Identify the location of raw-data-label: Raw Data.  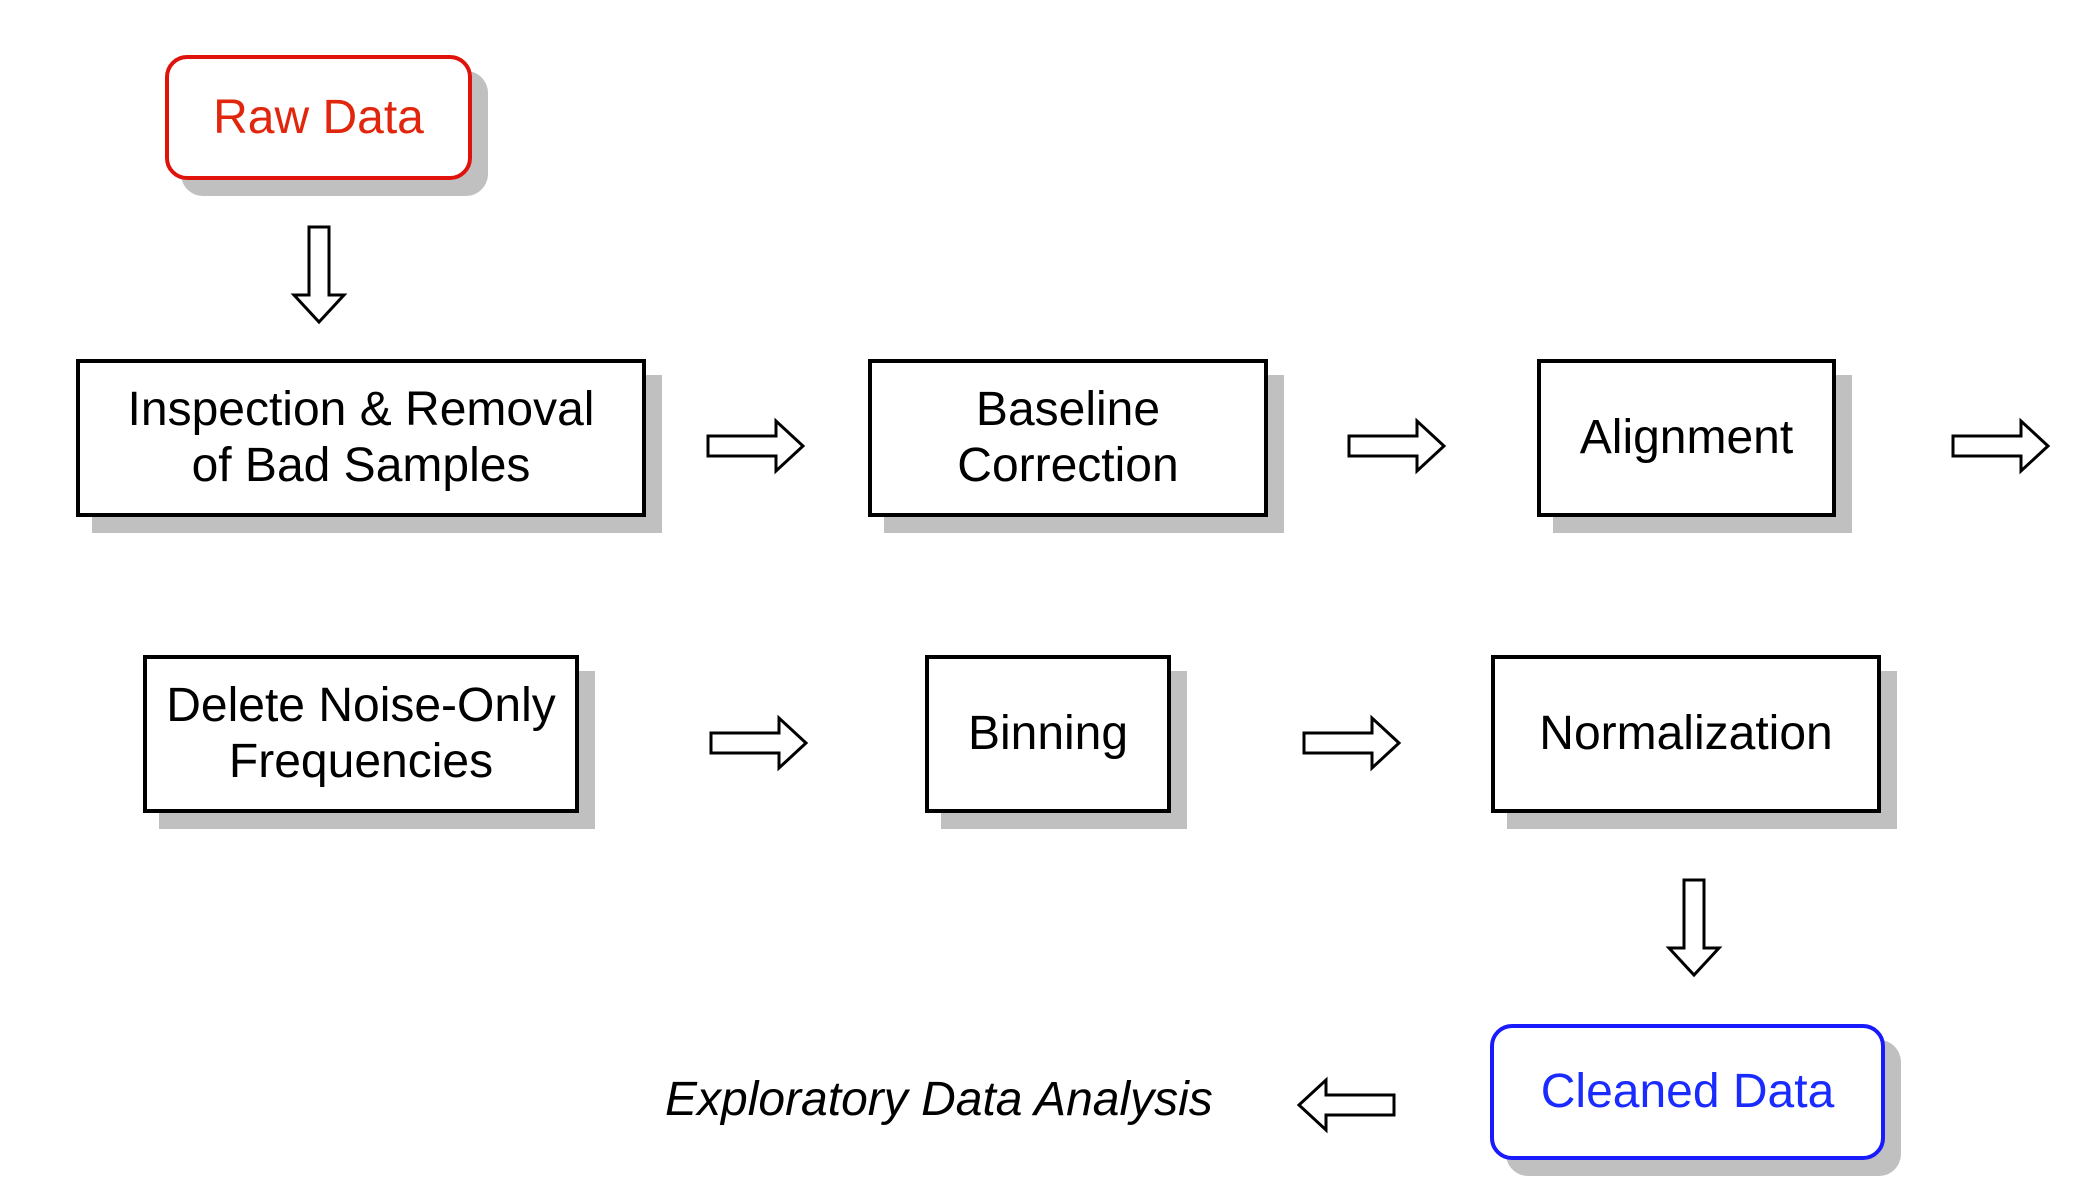
(318, 117).